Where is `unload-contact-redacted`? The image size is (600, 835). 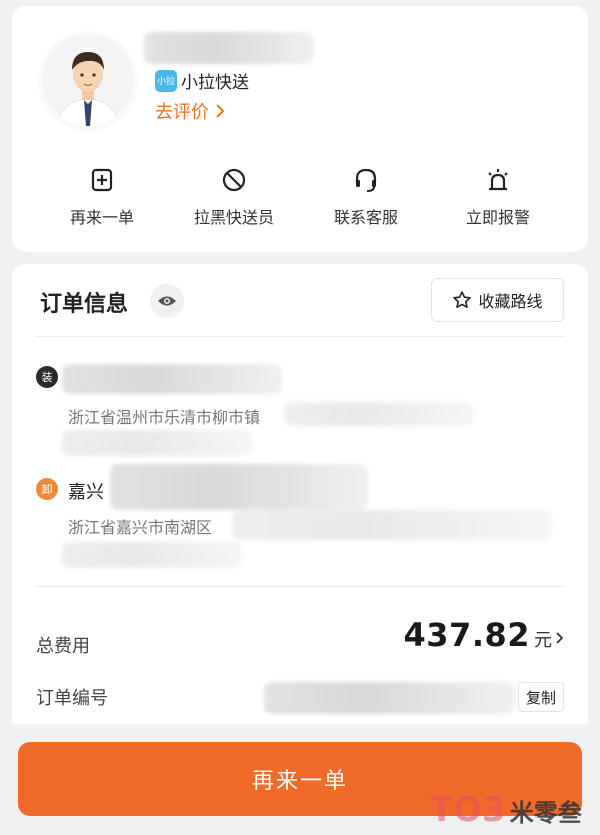 unload-contact-redacted is located at coordinates (239, 487).